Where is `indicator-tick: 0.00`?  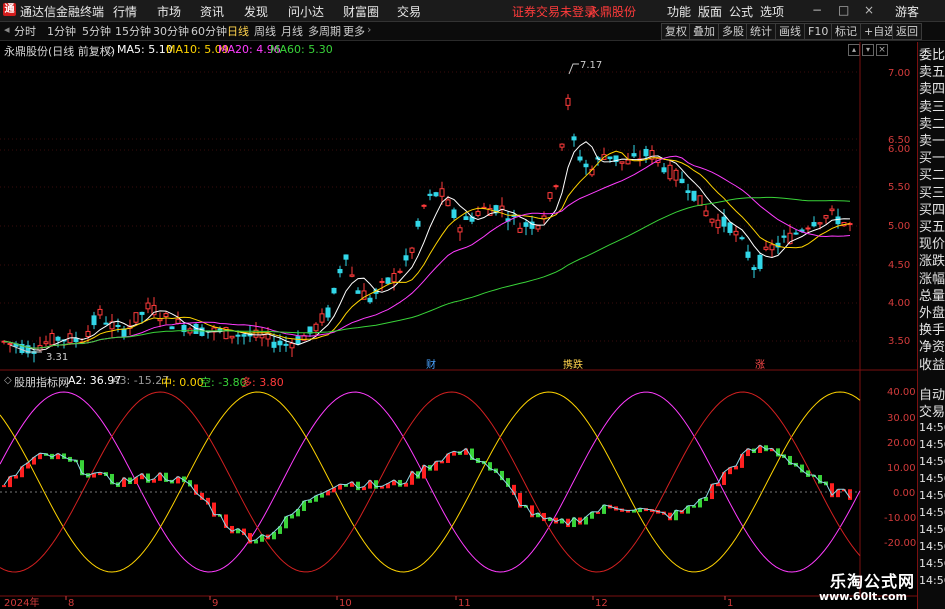
indicator-tick: 0.00 is located at coordinates (904, 493).